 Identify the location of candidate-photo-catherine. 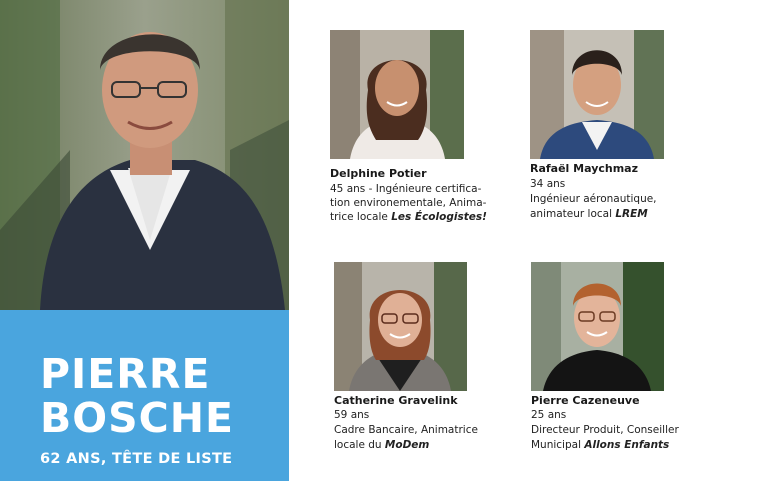
(400, 326).